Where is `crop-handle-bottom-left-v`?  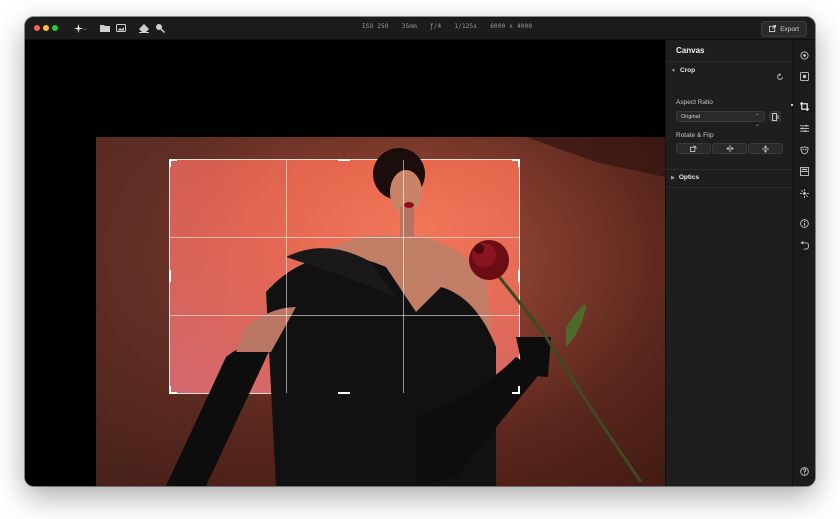
crop-handle-bottom-left-v is located at coordinates (170, 390).